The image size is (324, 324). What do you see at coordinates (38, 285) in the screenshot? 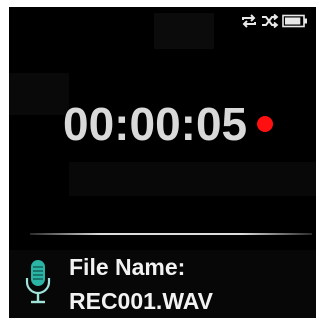
I see `microphone-icon` at bounding box center [38, 285].